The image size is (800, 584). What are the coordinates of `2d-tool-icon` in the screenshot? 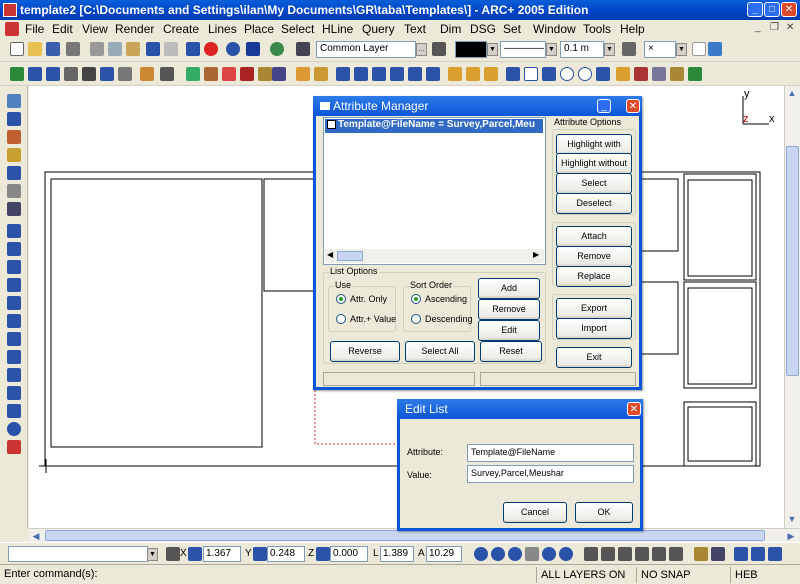 It's located at (107, 74).